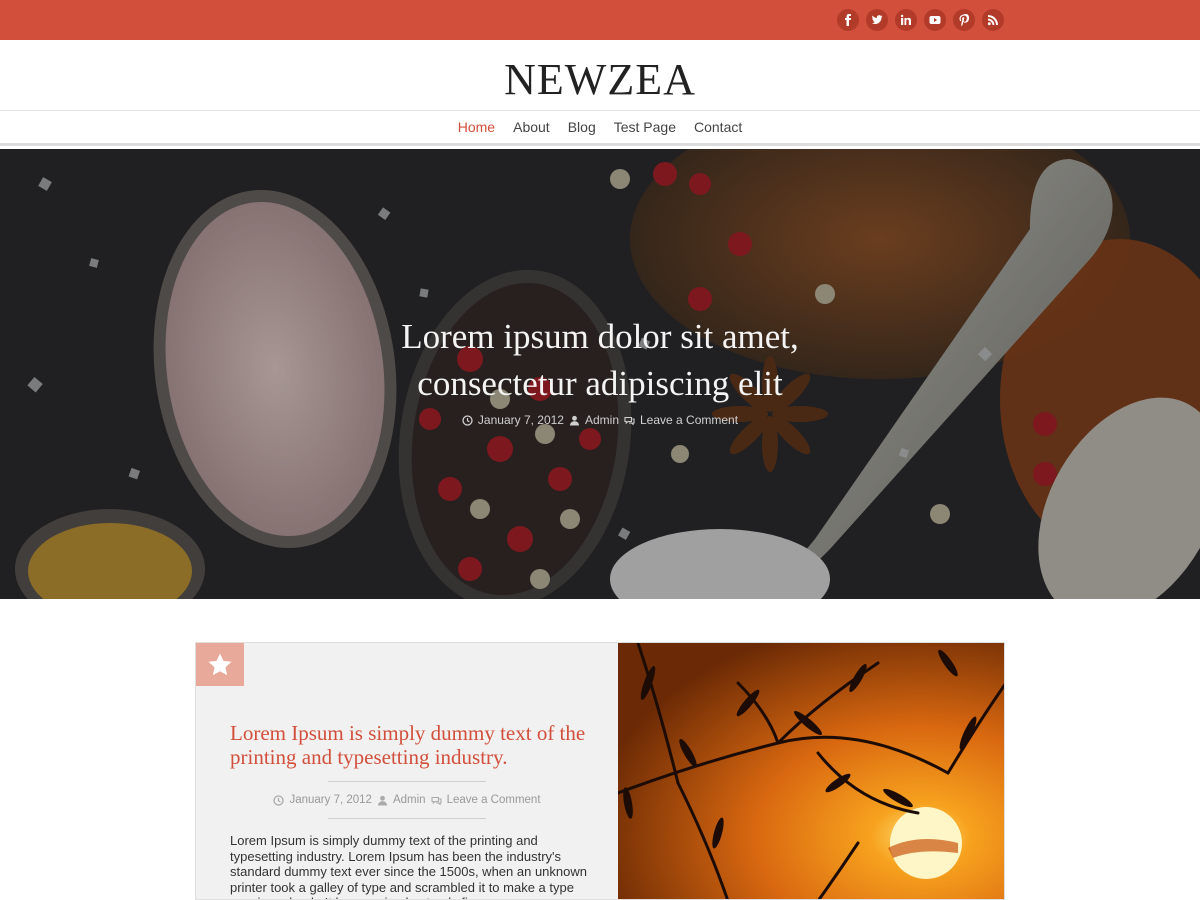 This screenshot has height=900, width=1200. I want to click on facebook-icon, so click(848, 20).